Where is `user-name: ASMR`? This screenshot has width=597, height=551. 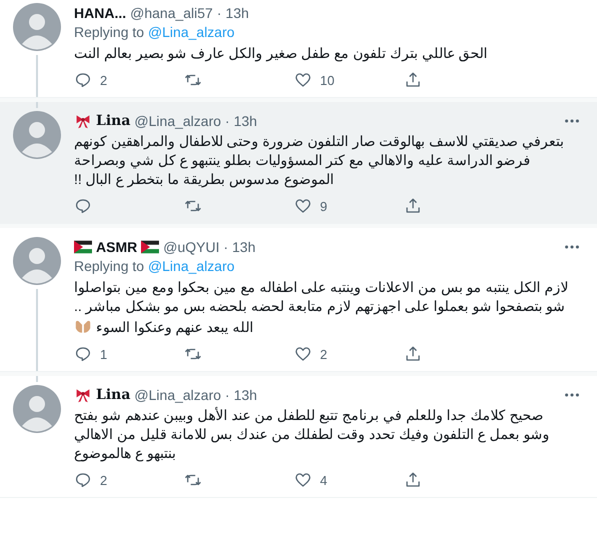 user-name: ASMR is located at coordinates (117, 246).